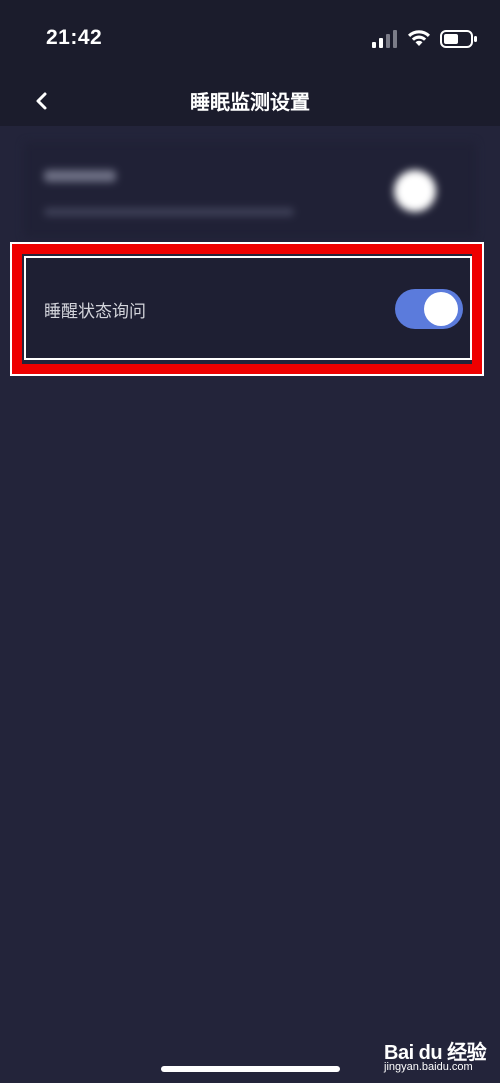 Image resolution: width=500 pixels, height=1083 pixels. Describe the element at coordinates (428, 1067) in the screenshot. I see `watermark-url: jingyan.baidu.com` at that location.